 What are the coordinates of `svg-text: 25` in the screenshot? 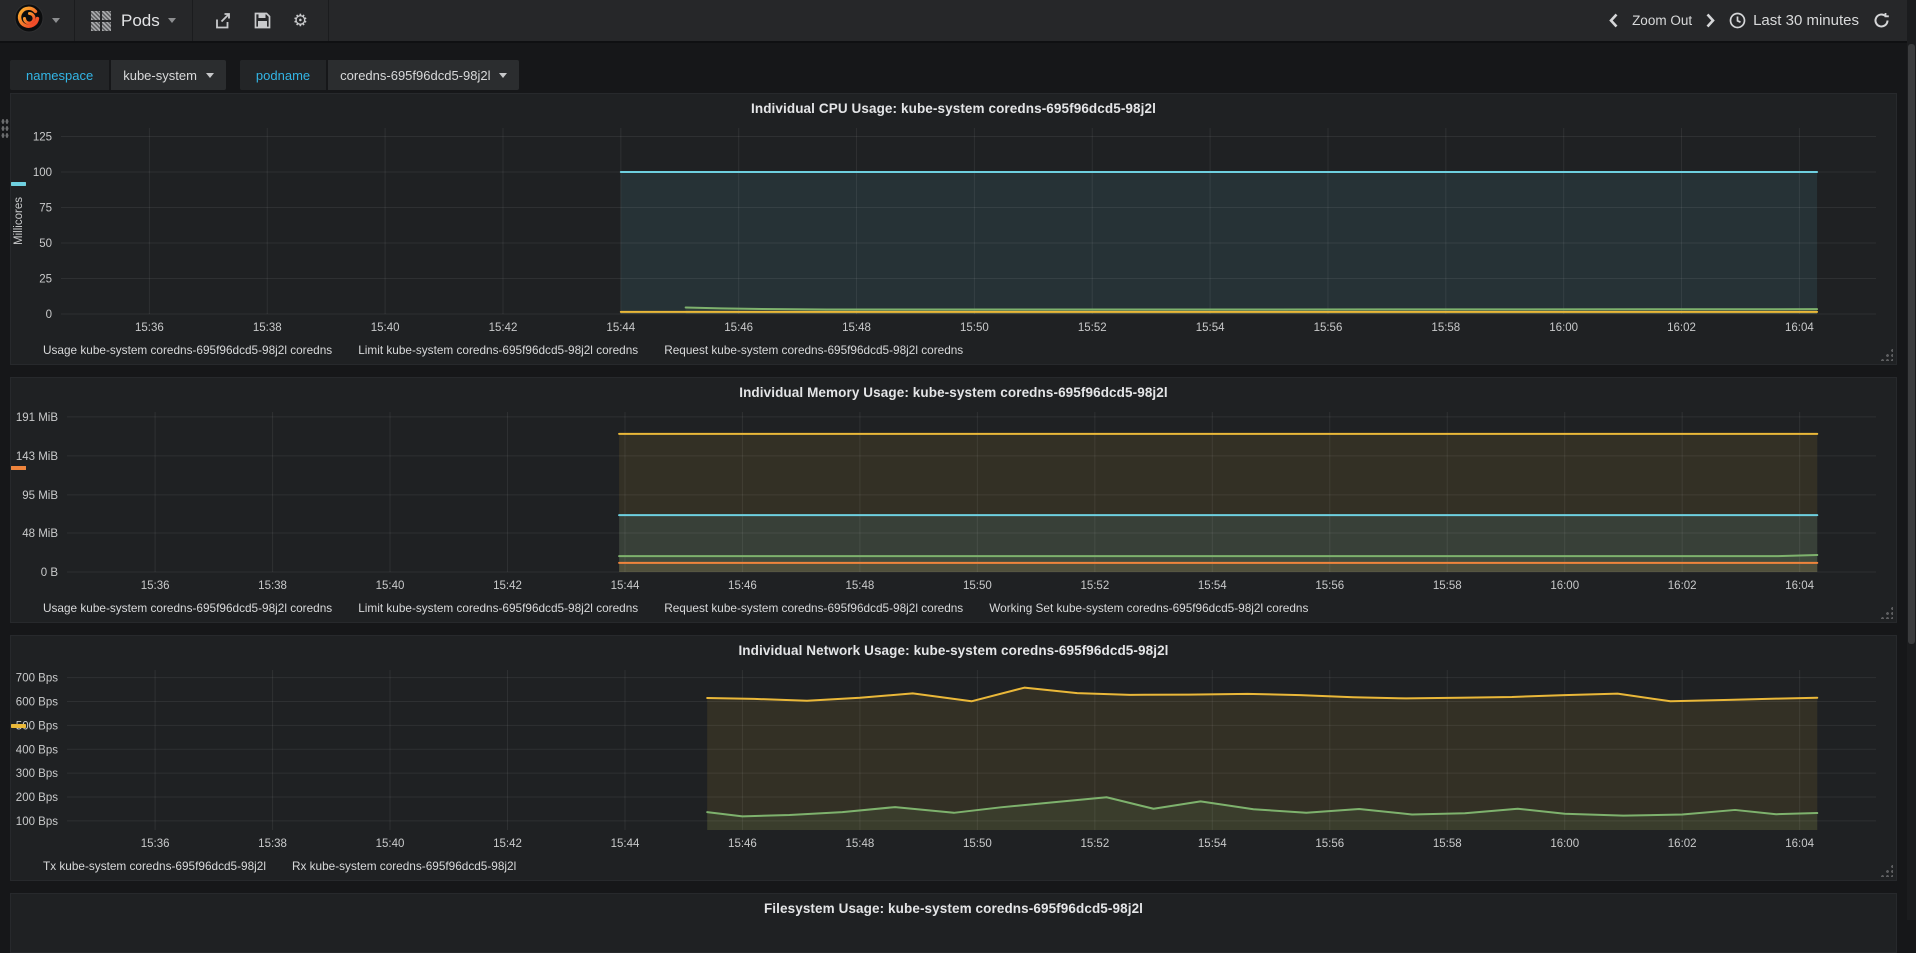 It's located at (45, 280).